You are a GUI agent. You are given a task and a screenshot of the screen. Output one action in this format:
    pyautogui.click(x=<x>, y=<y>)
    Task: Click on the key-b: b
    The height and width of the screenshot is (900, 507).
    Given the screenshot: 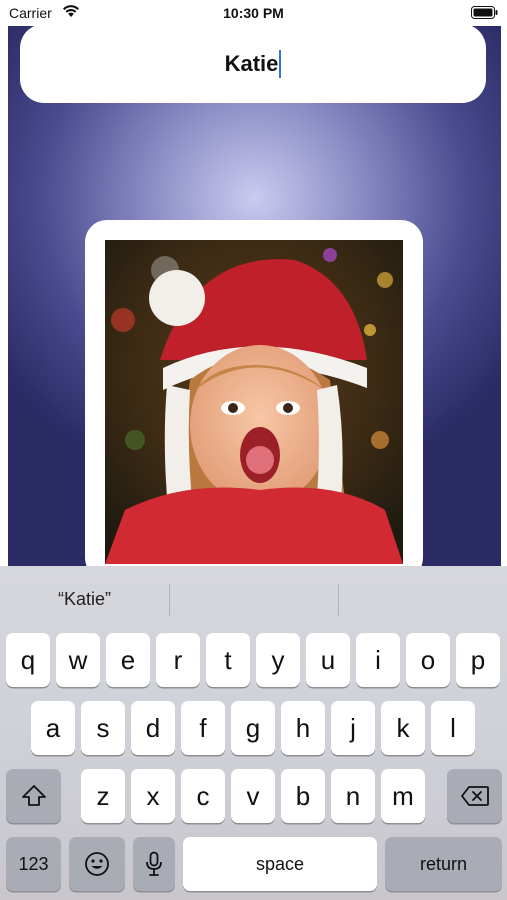 What is the action you would take?
    pyautogui.click(x=303, y=796)
    